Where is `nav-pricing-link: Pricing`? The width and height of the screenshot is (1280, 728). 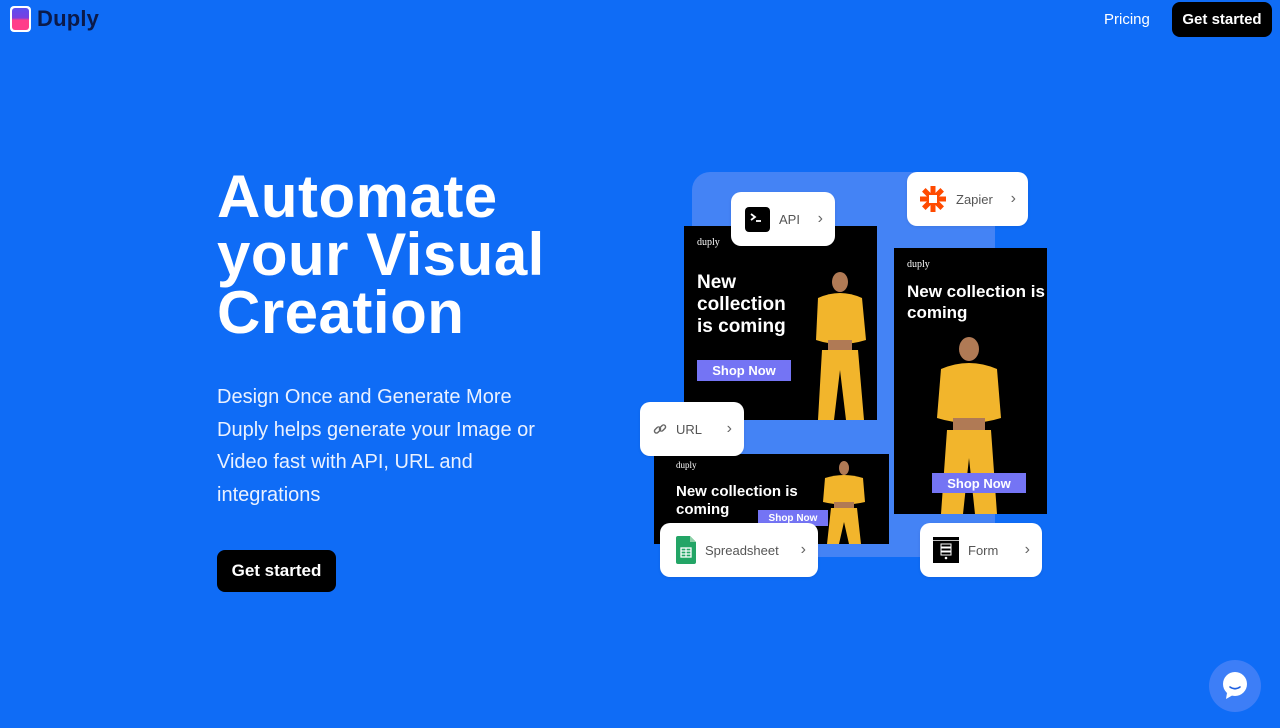 nav-pricing-link: Pricing is located at coordinates (1127, 19).